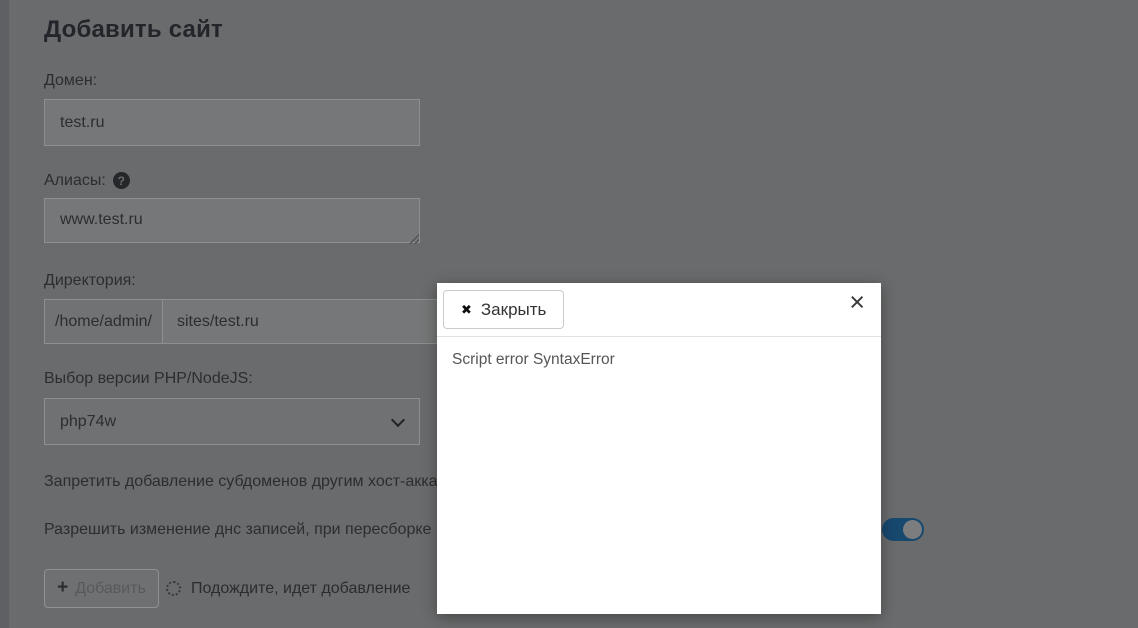 This screenshot has width=1138, height=628. I want to click on php-version-select: php74w, so click(232, 421).